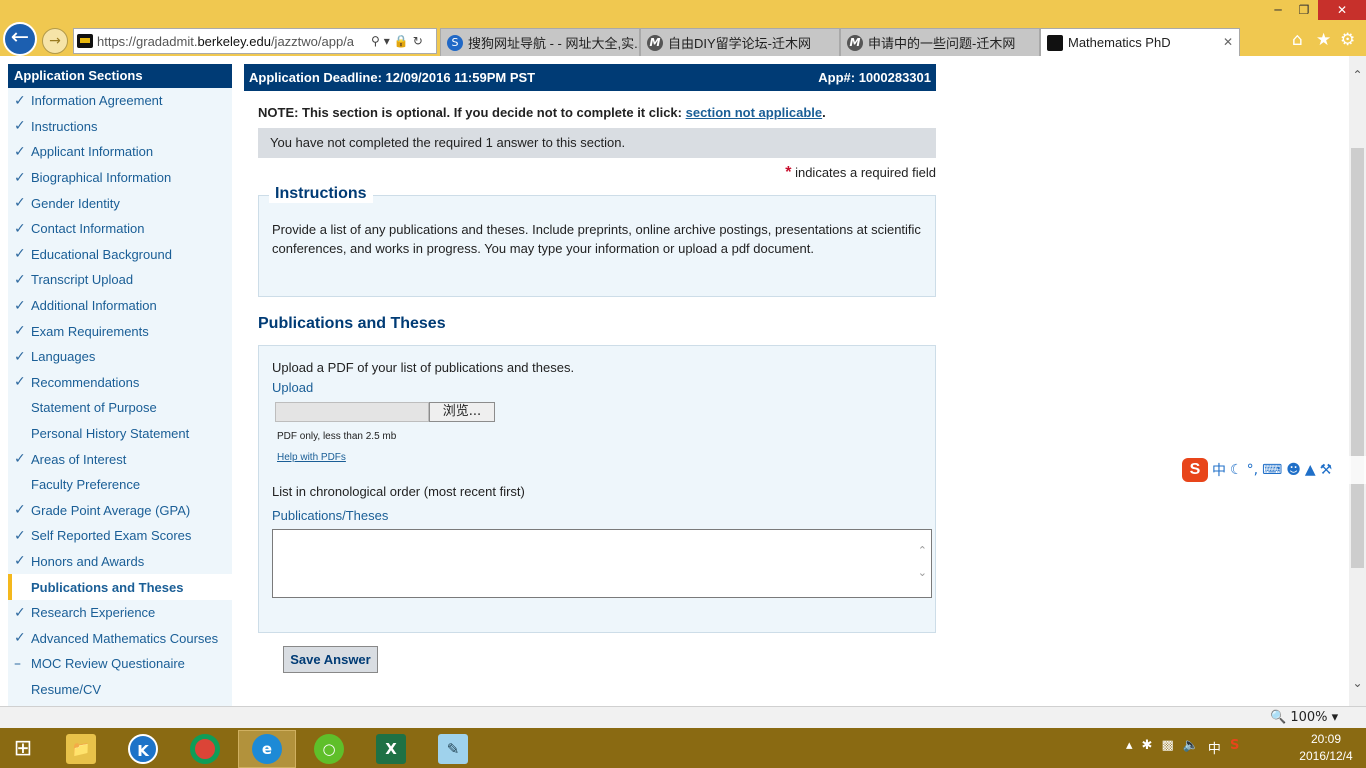 This screenshot has height=768, width=1366. What do you see at coordinates (855, 42) in the screenshot?
I see `qianmu-icon: M` at bounding box center [855, 42].